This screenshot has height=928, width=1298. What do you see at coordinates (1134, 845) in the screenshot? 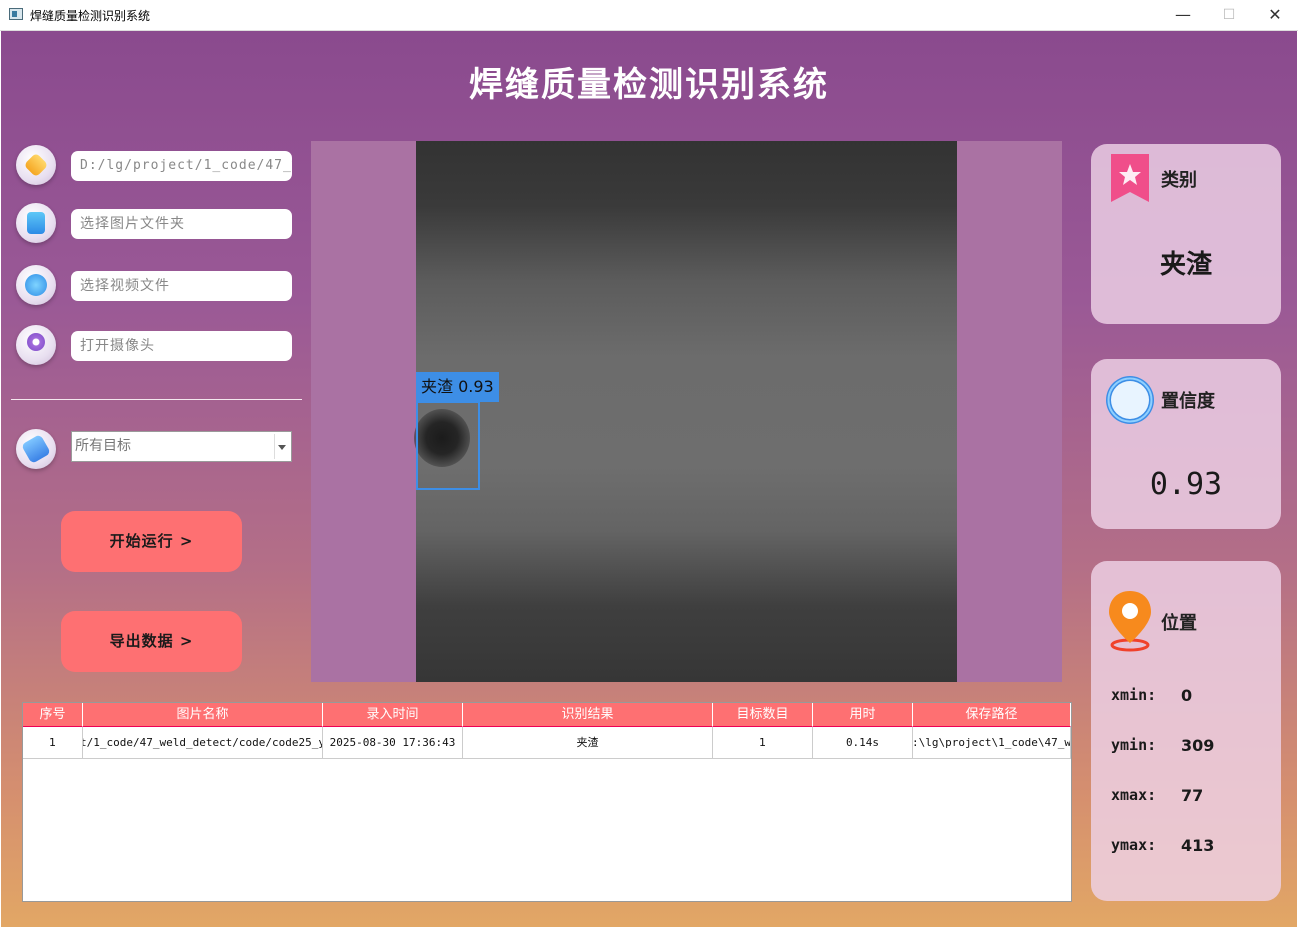
I see `ymax-label: ymax:` at bounding box center [1134, 845].